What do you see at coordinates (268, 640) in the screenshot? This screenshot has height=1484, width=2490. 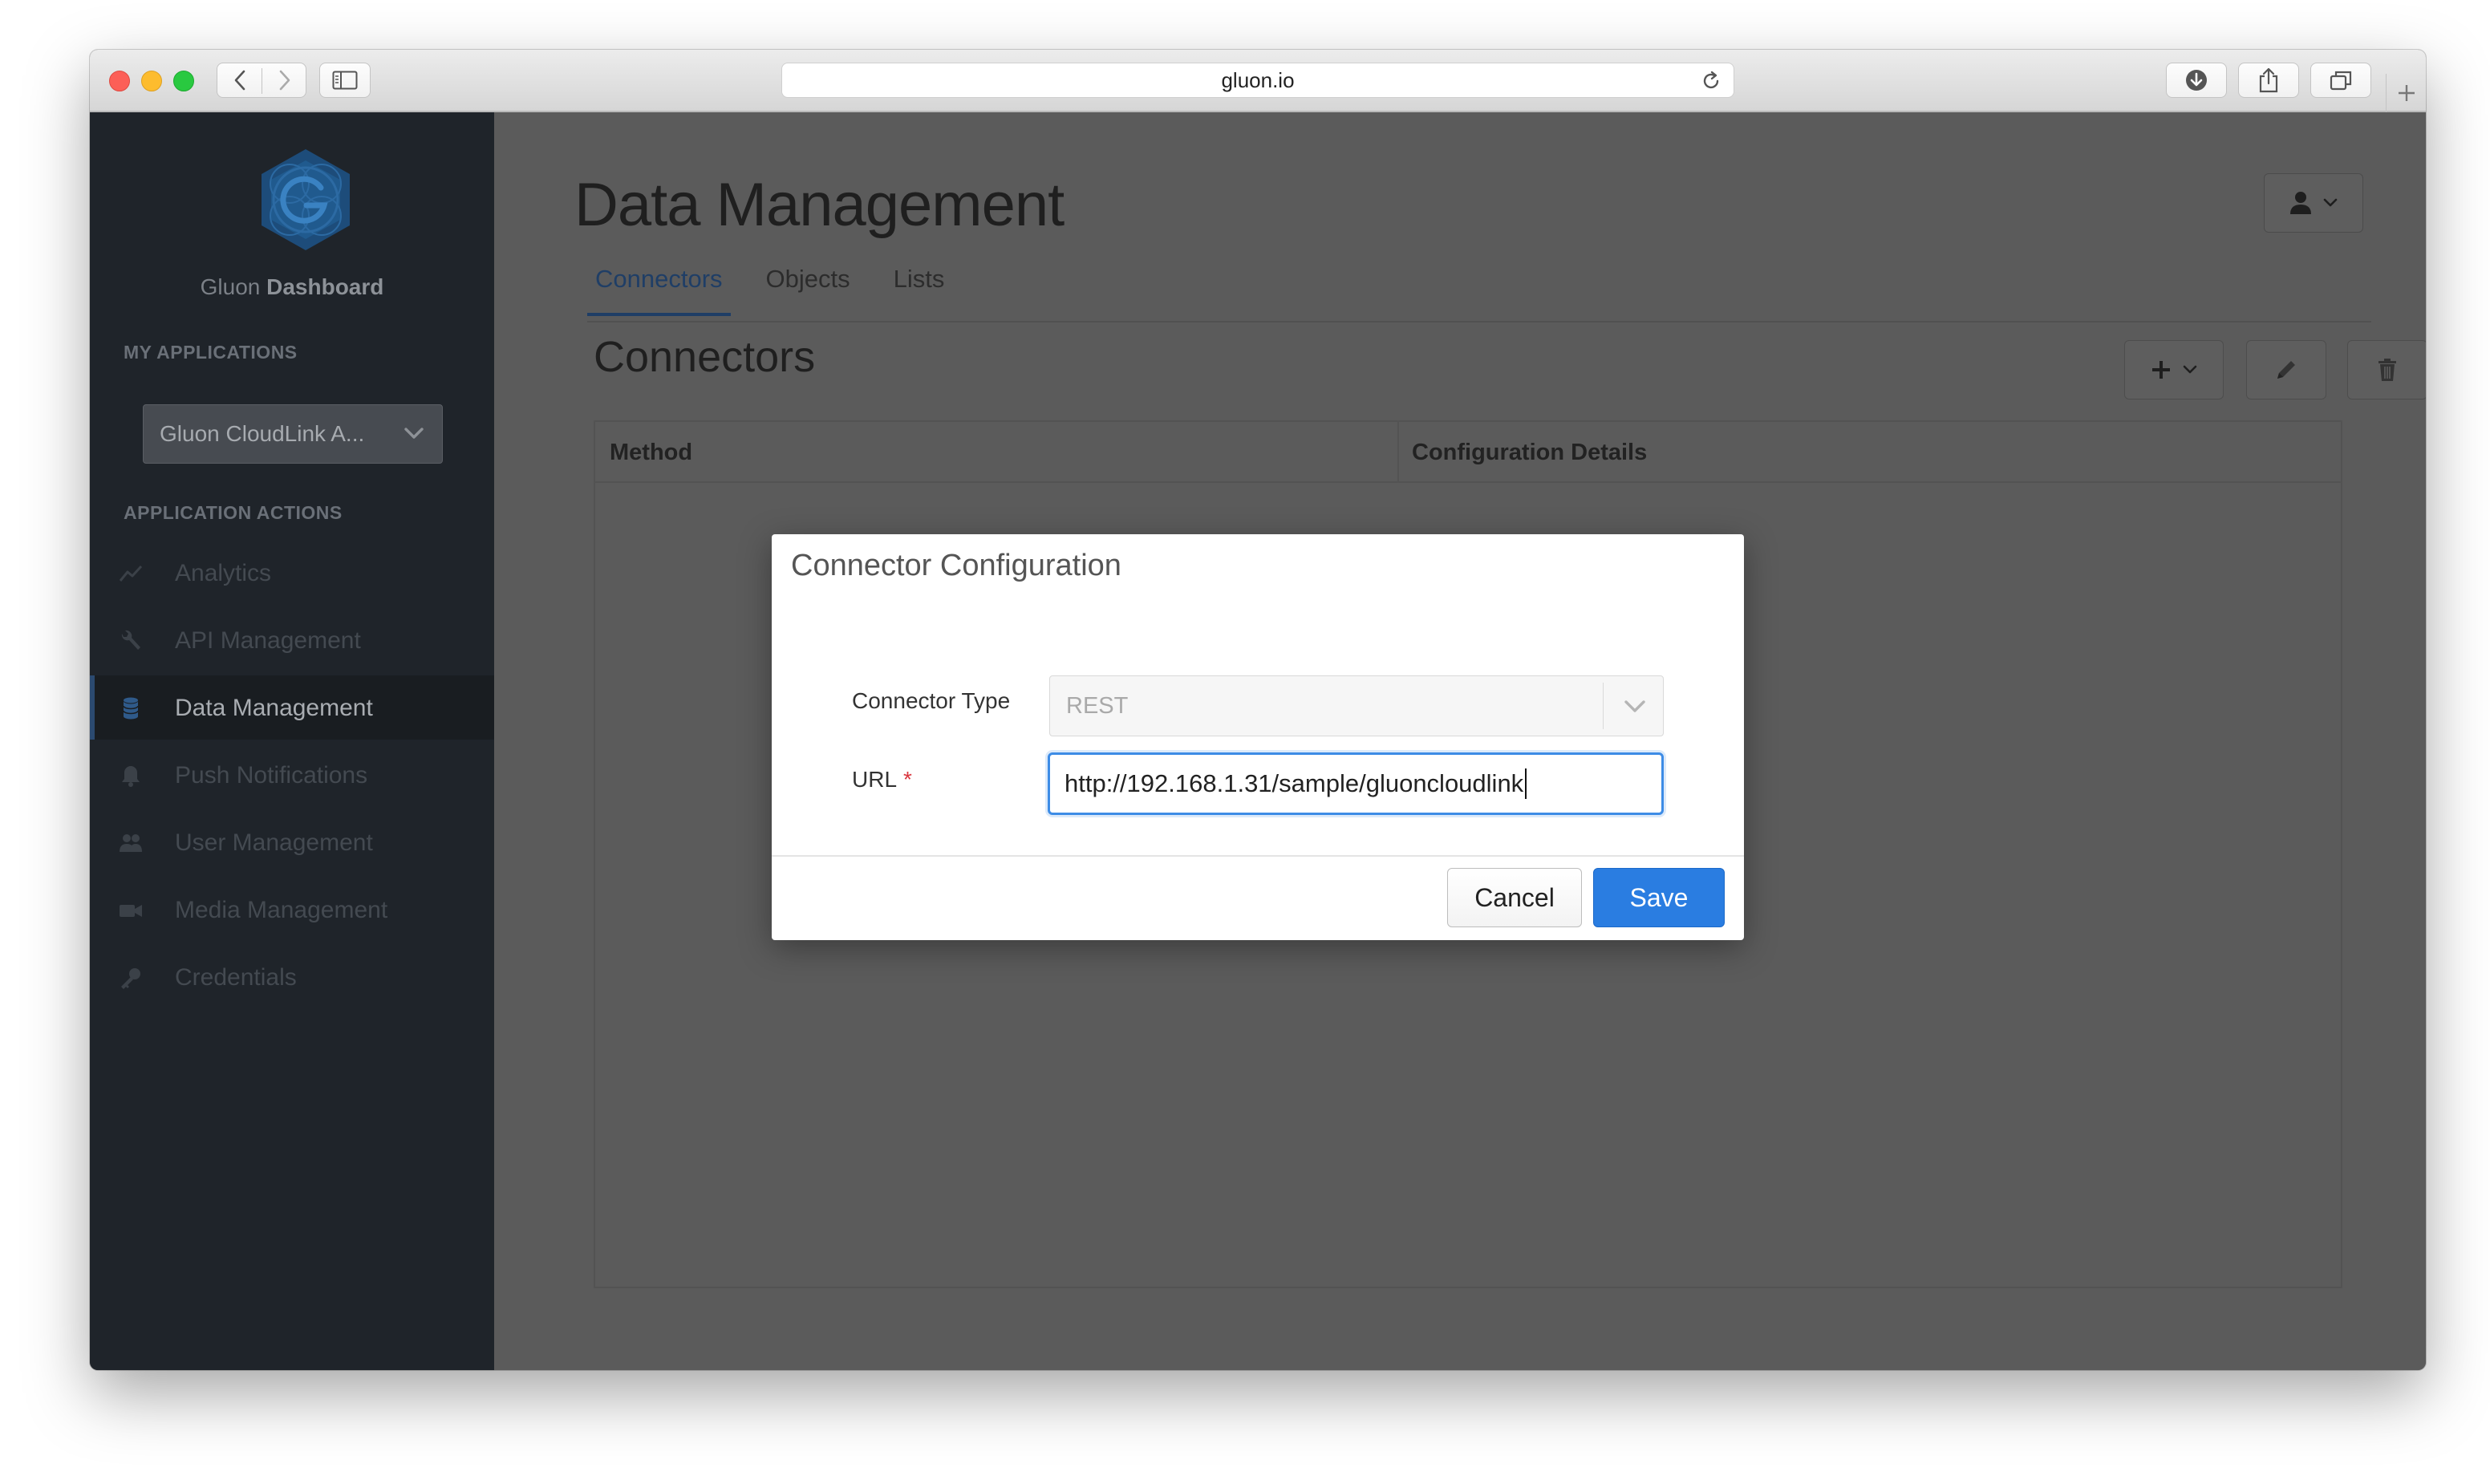 I see `sidebar-item-label: API Management` at bounding box center [268, 640].